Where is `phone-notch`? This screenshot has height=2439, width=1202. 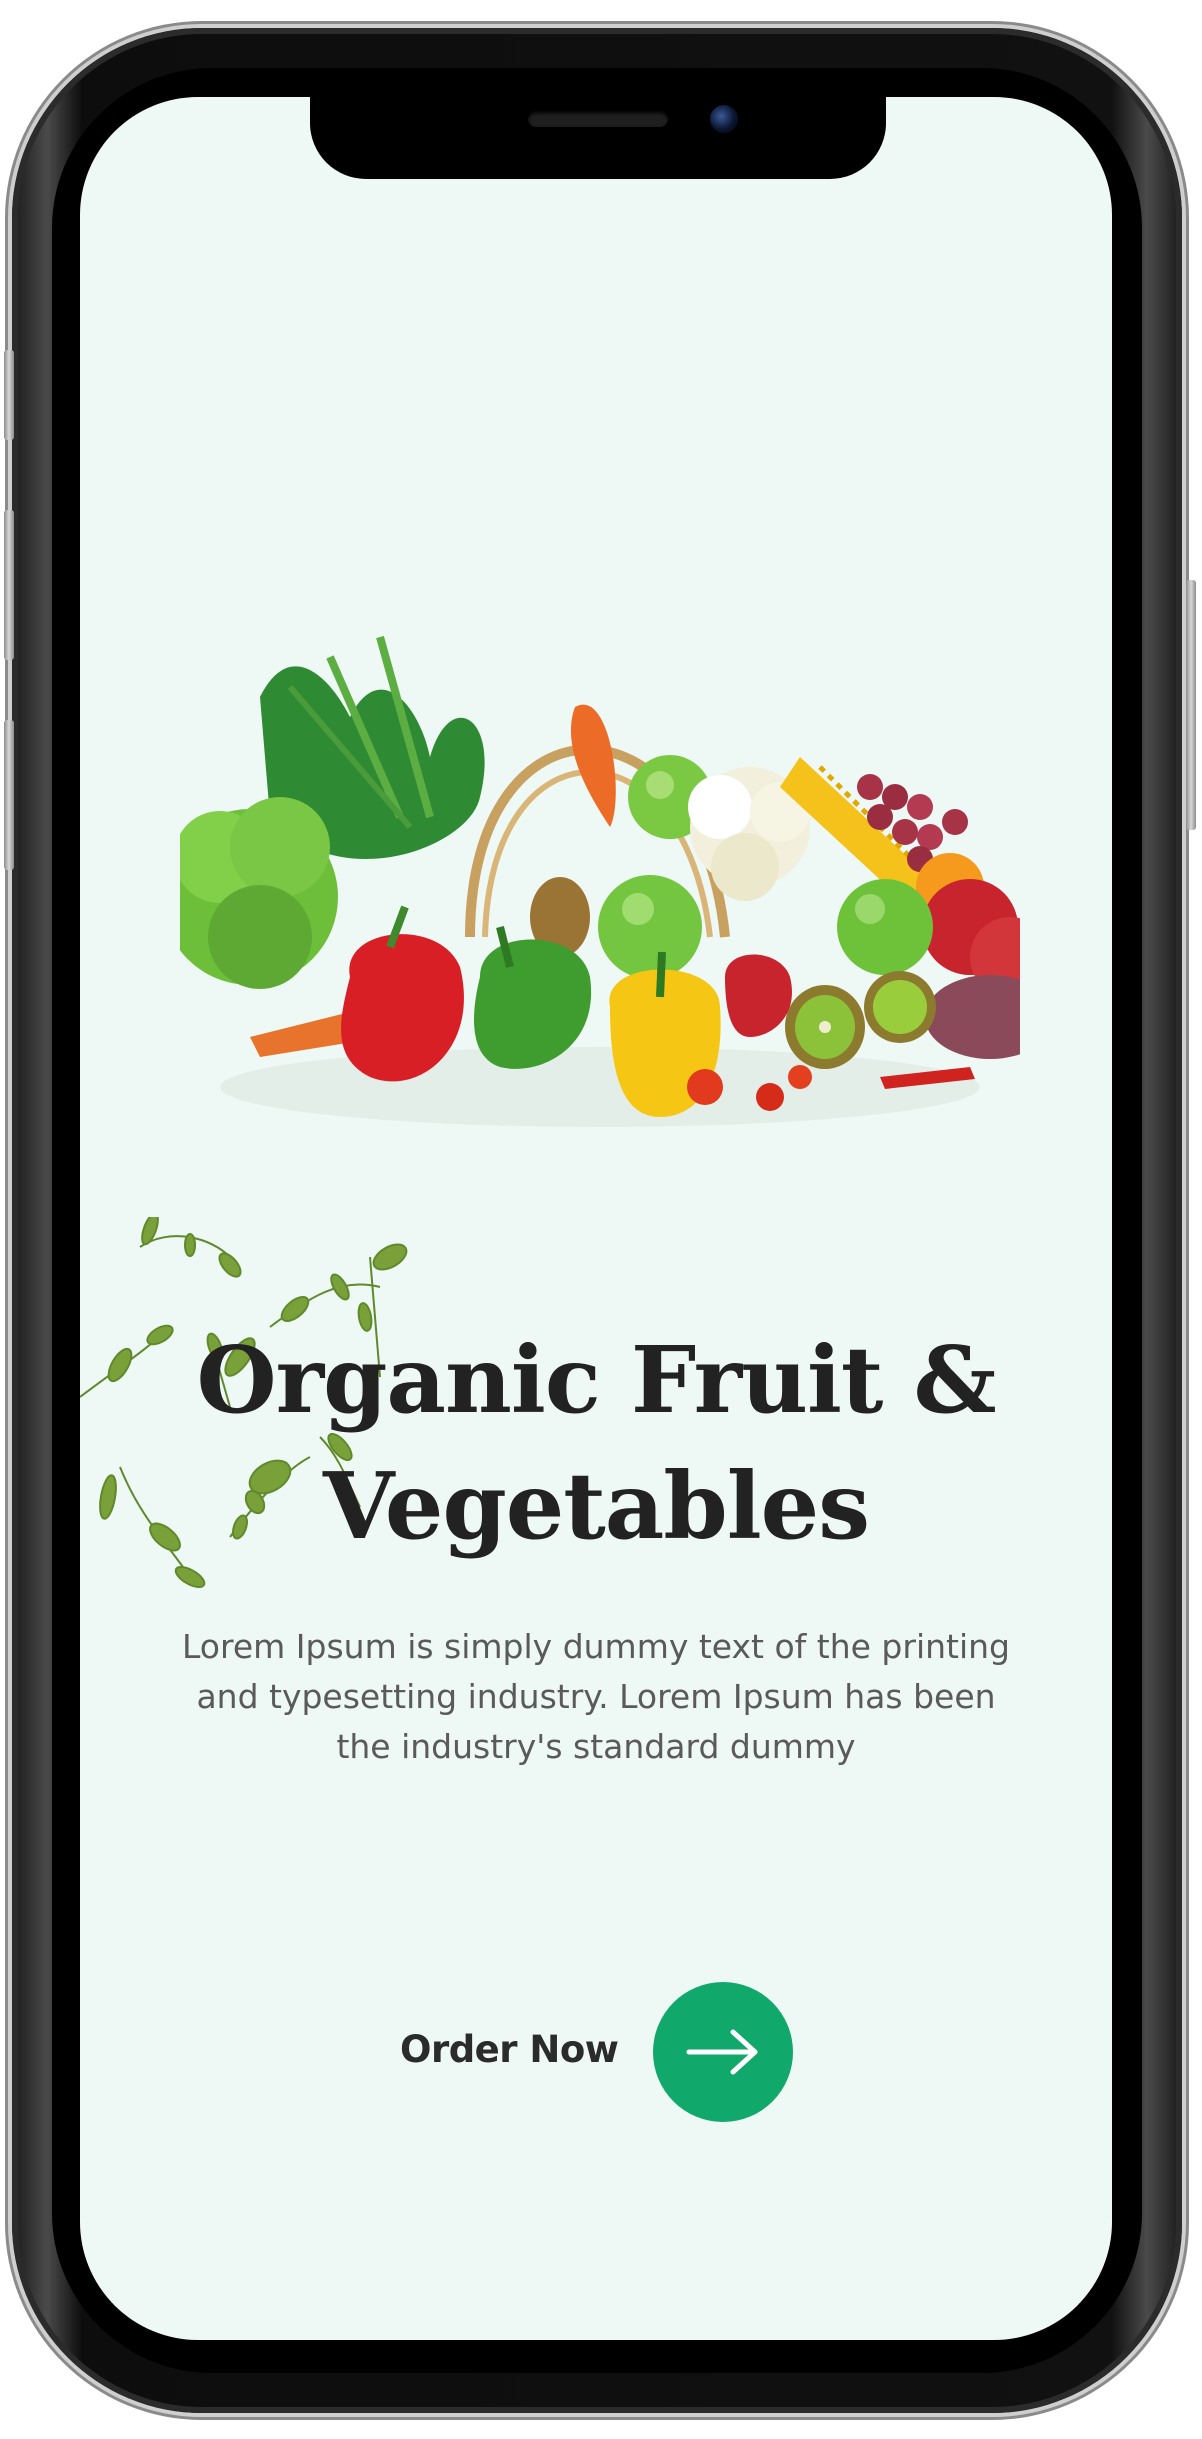
phone-notch is located at coordinates (598, 138).